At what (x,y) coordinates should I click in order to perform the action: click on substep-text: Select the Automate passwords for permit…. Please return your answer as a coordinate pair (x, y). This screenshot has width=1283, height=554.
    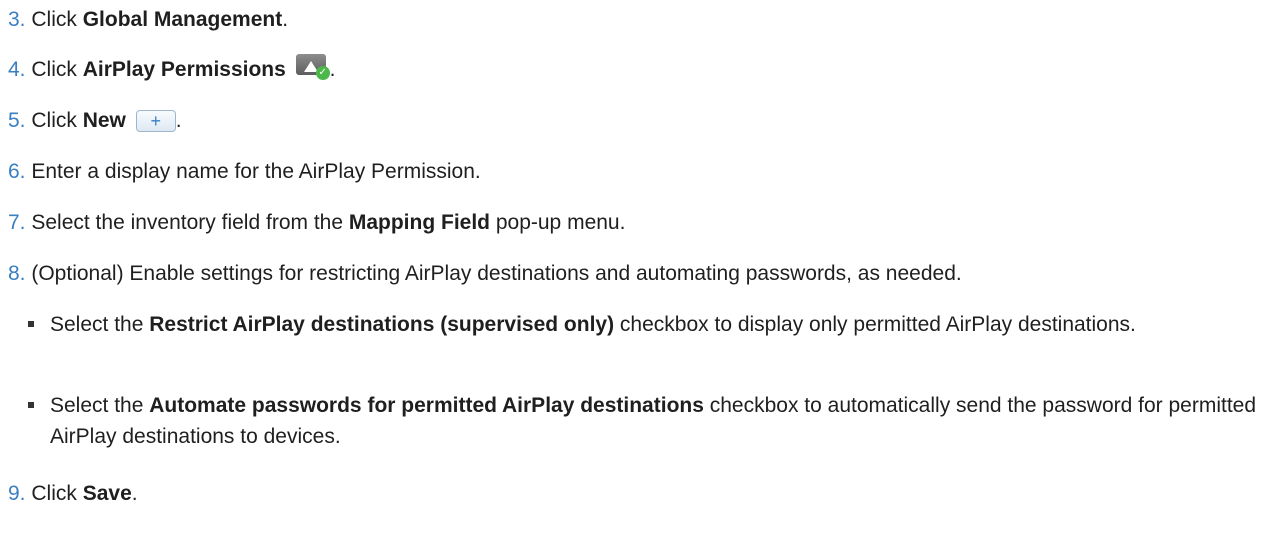
    Looking at the image, I should click on (653, 421).